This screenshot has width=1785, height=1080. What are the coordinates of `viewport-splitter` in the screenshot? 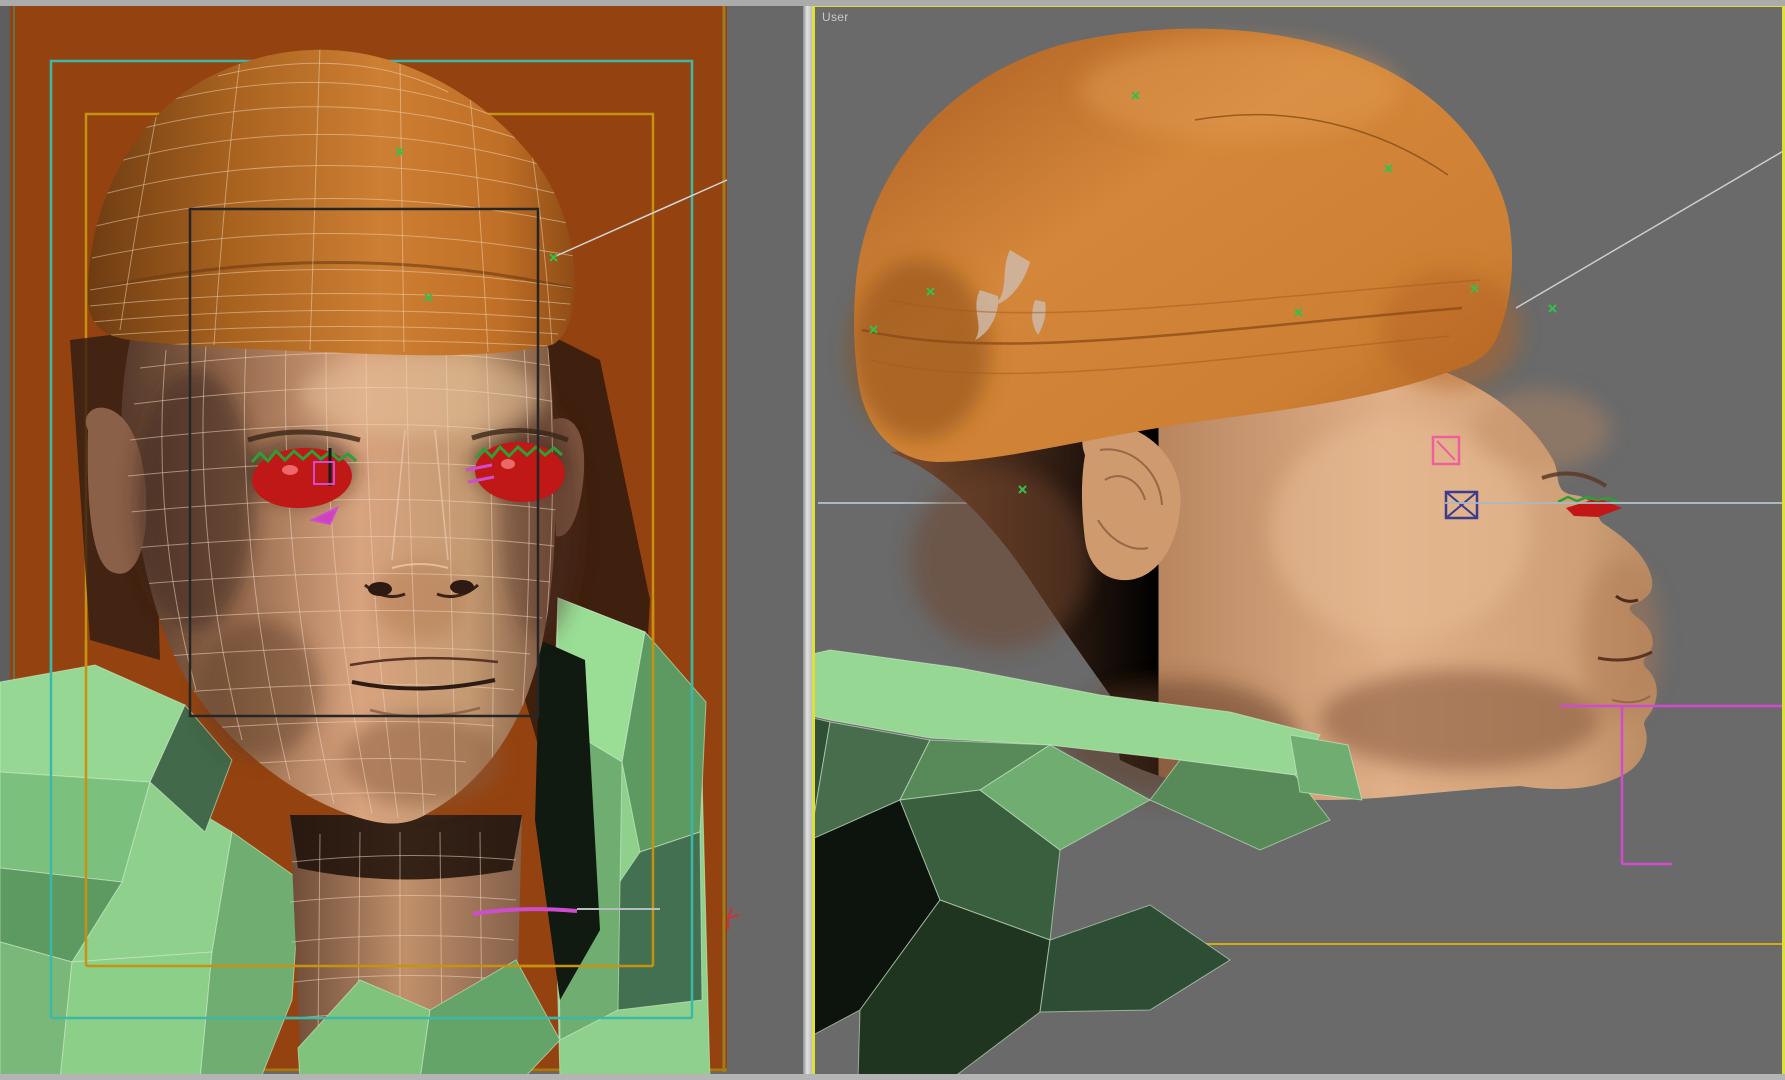 It's located at (807, 540).